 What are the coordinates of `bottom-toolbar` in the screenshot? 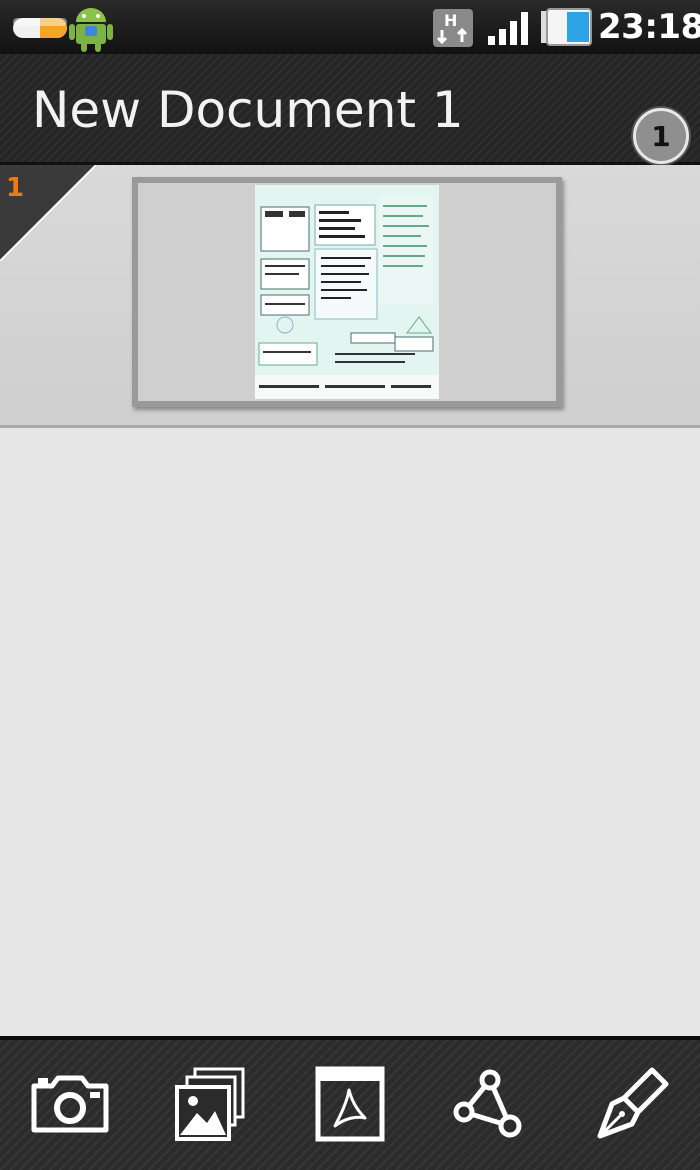 It's located at (350, 1103).